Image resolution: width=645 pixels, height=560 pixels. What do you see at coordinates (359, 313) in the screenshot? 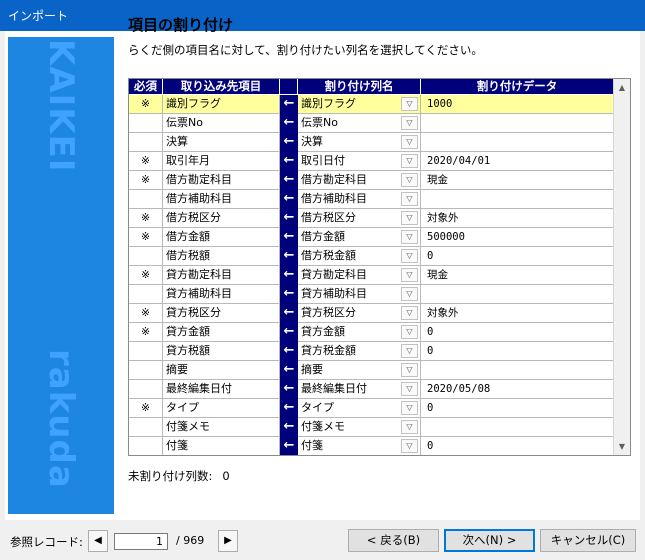
I see `src-column-select: 貸方税区分 ▽` at bounding box center [359, 313].